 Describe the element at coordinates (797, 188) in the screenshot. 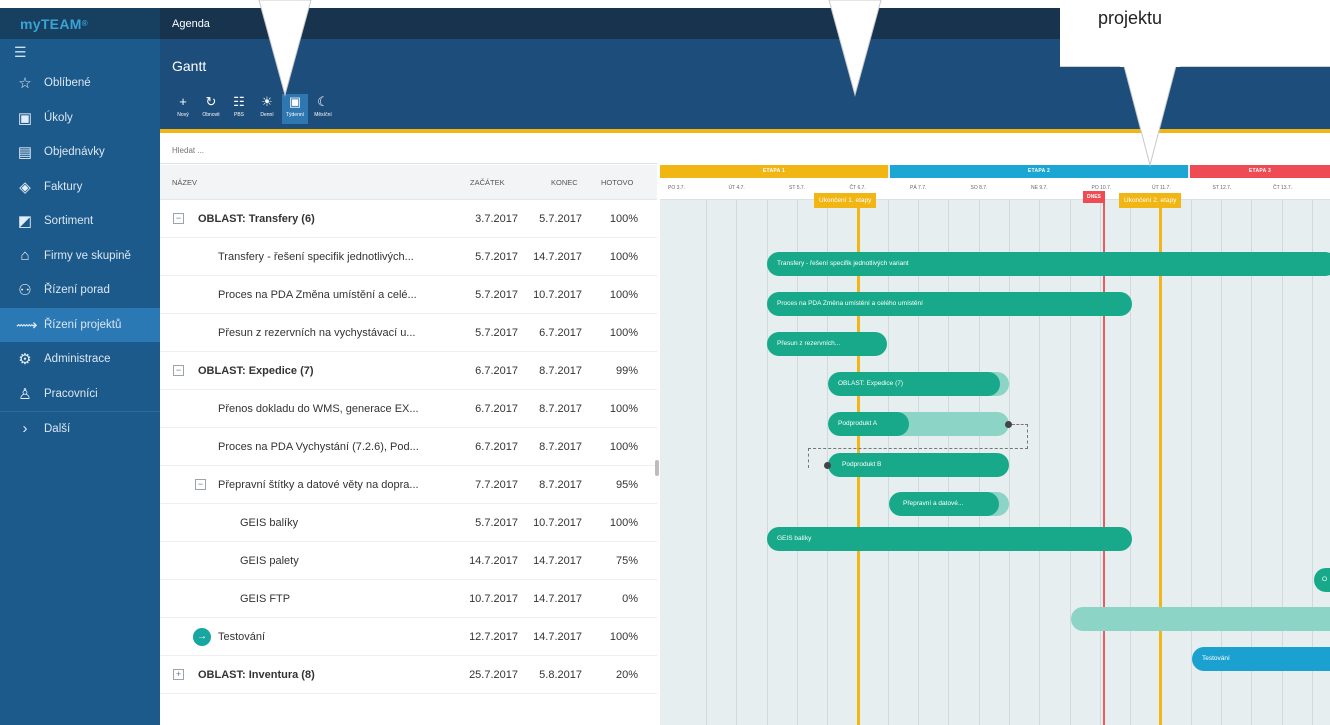

I see `day-label: ST 5.7.` at that location.